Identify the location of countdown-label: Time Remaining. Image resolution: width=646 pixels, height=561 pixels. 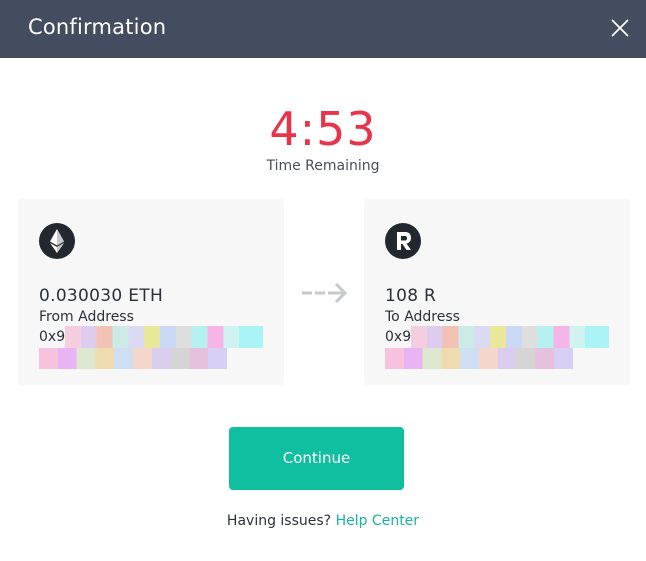
(323, 166).